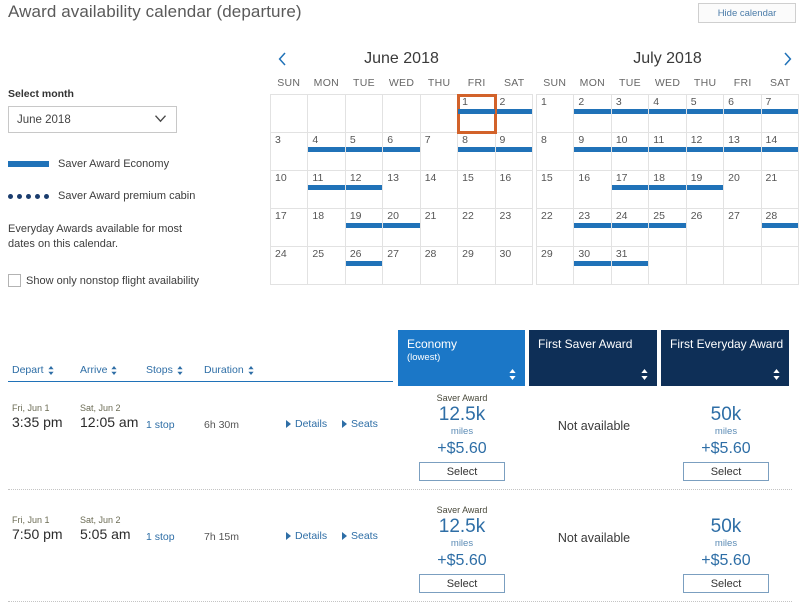  Describe the element at coordinates (99, 370) in the screenshot. I see `column-header-arrive: Arrive` at that location.